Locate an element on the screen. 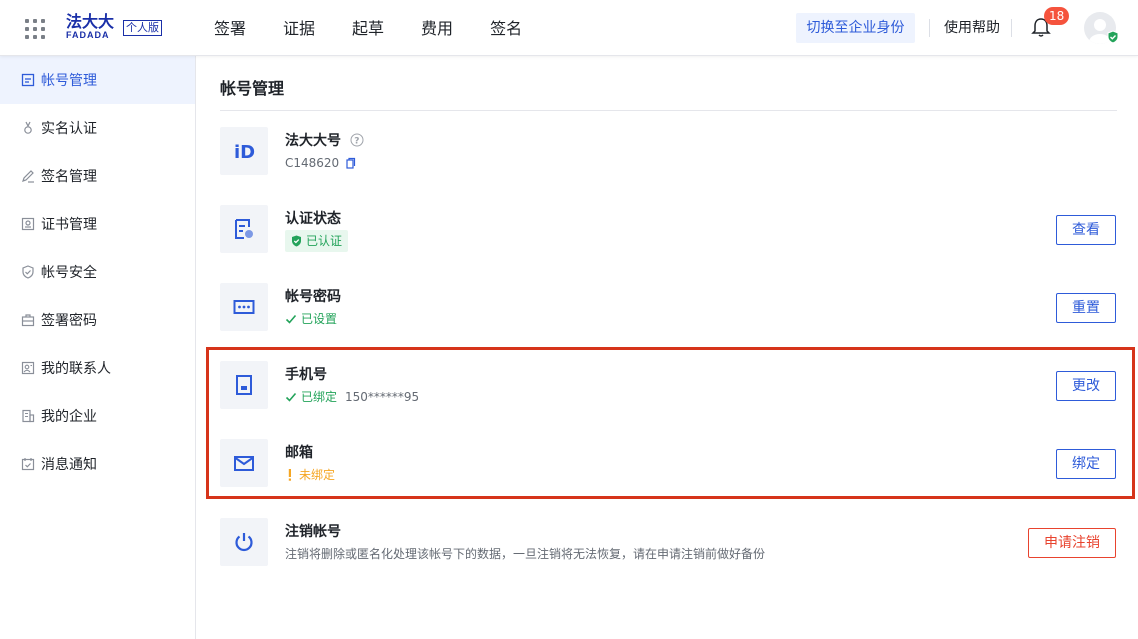 The height and width of the screenshot is (639, 1138). view-button: 查看 is located at coordinates (1086, 230).